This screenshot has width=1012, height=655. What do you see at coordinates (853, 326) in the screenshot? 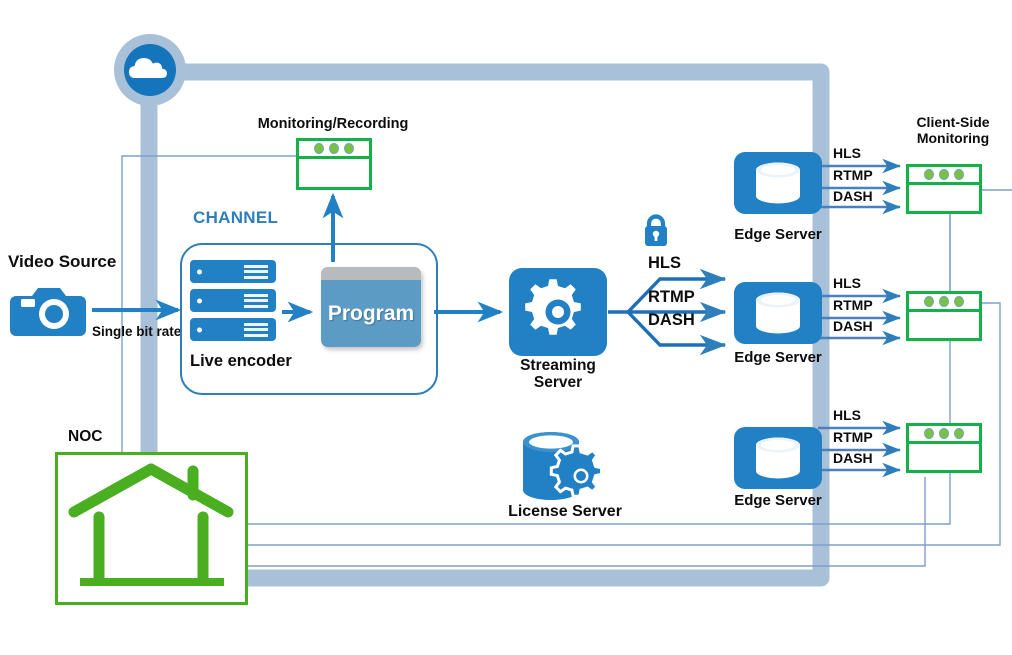
I see `edge2-protocol-dash: DASH` at bounding box center [853, 326].